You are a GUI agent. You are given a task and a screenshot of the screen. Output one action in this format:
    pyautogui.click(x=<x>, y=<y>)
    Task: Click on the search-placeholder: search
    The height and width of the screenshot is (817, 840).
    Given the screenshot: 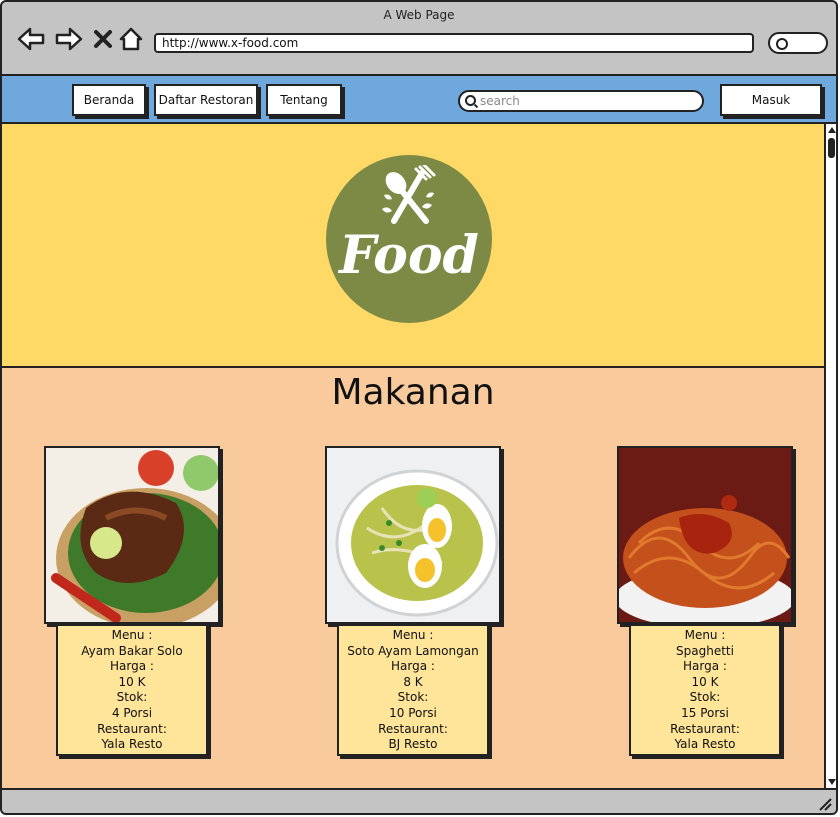 What is the action you would take?
    pyautogui.click(x=500, y=101)
    